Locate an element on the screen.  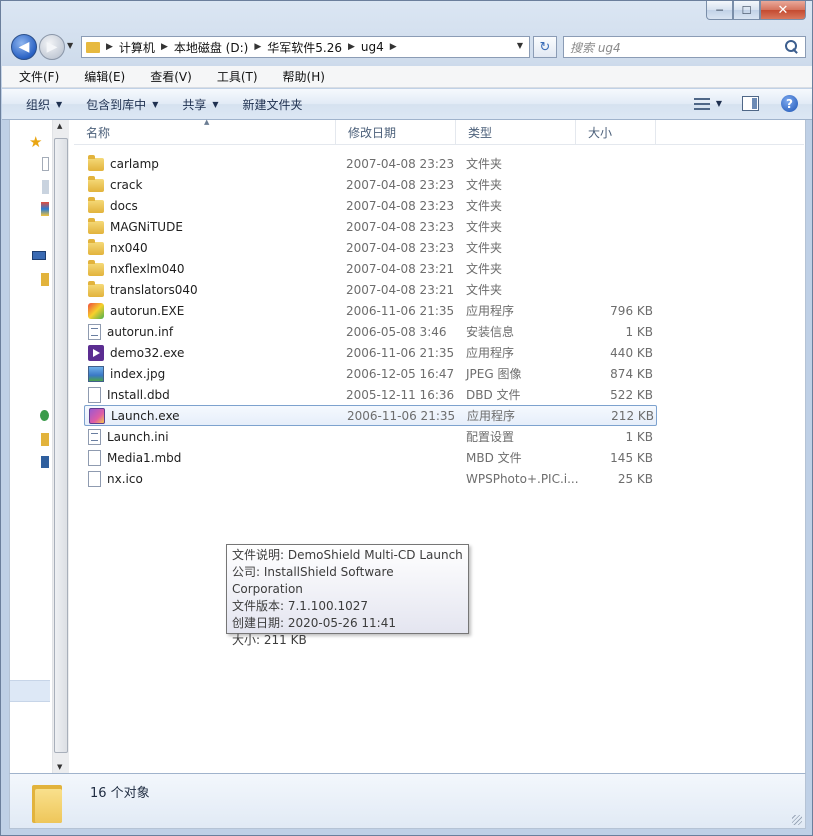
computer-icon is located at coordinates (39, 255).